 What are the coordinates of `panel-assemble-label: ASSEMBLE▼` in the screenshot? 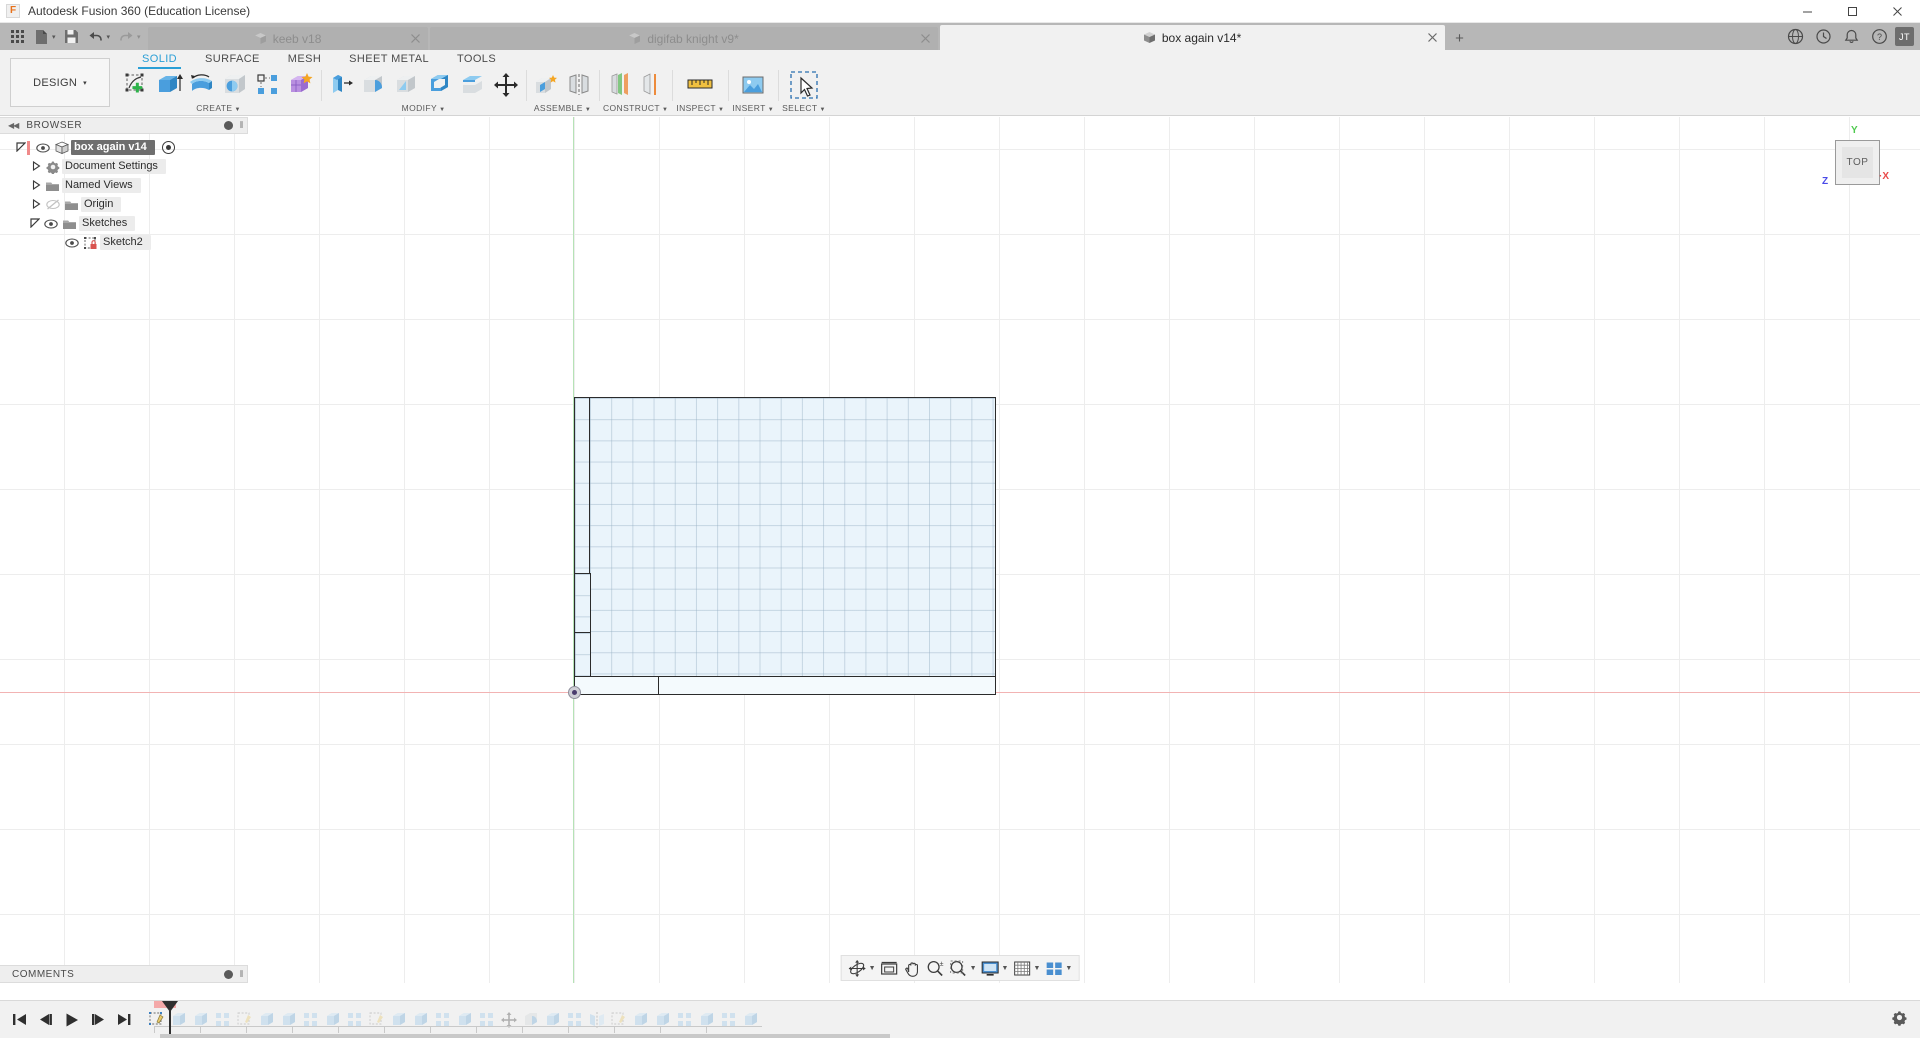 It's located at (562, 108).